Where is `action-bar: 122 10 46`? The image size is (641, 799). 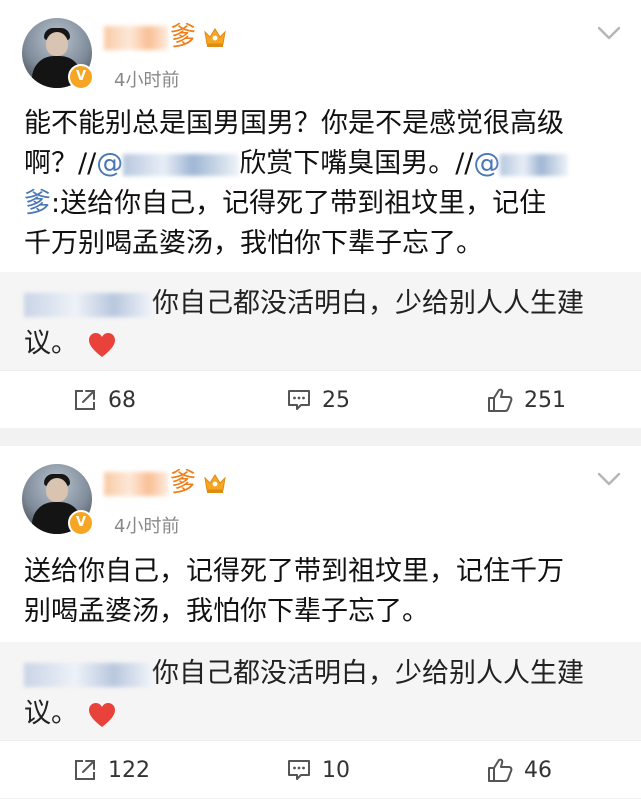
action-bar: 122 10 46 is located at coordinates (320, 769).